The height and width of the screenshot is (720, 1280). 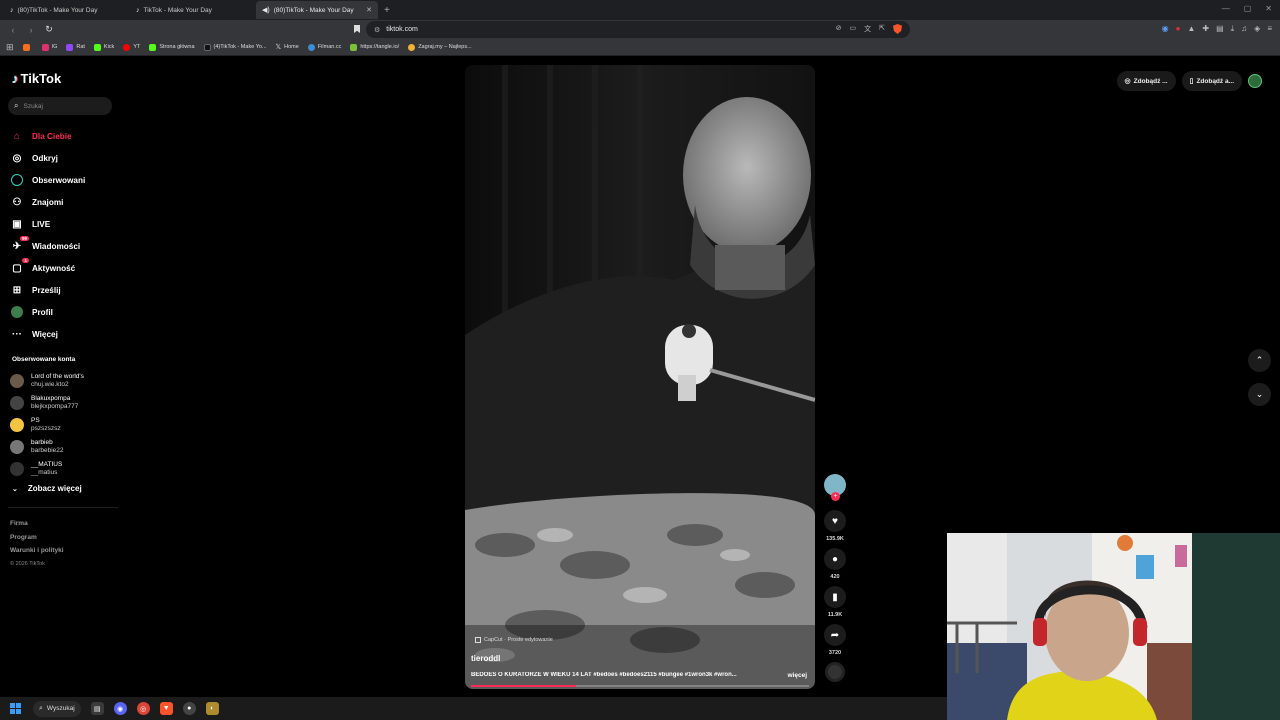 I want to click on app-icon: ◐, so click(x=212, y=708).